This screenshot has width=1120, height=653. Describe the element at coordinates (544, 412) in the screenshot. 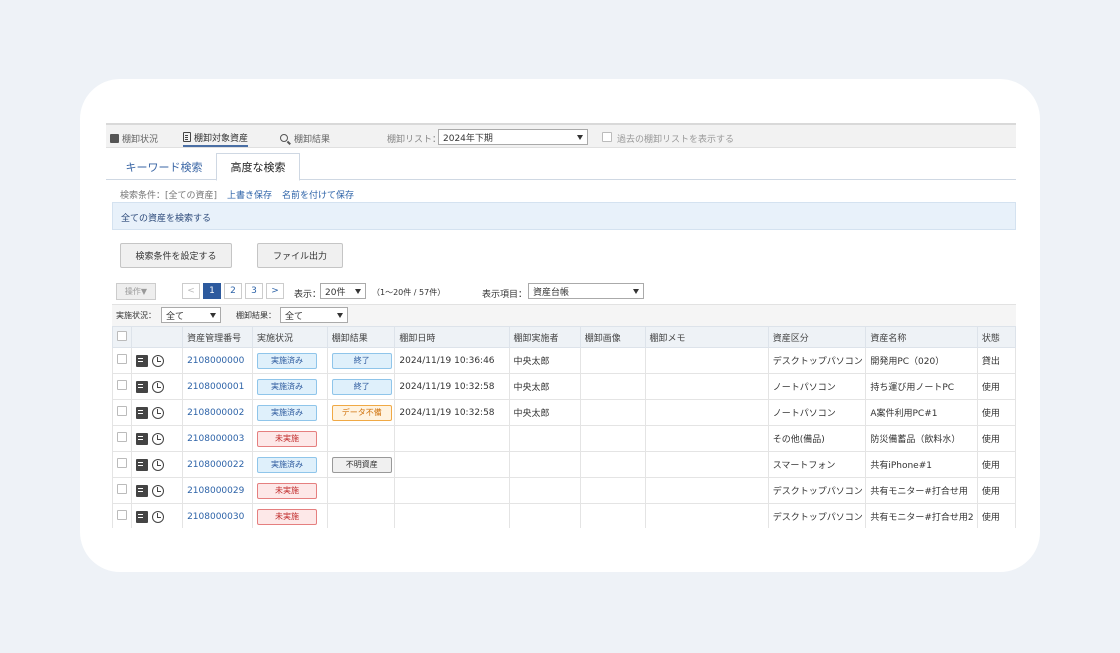

I see `operator-cell: 中央太郎` at that location.